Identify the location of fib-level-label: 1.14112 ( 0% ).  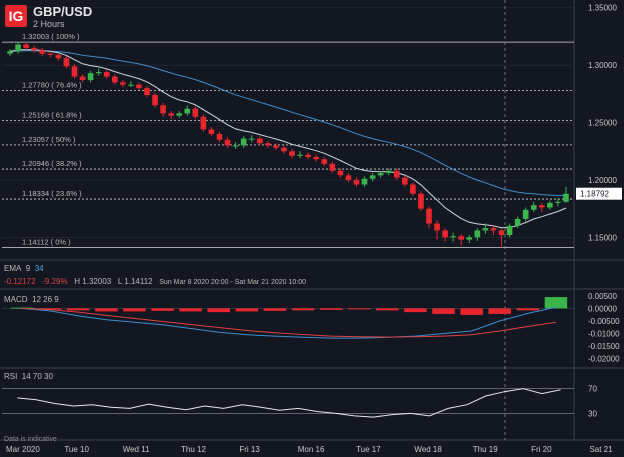
(46, 242).